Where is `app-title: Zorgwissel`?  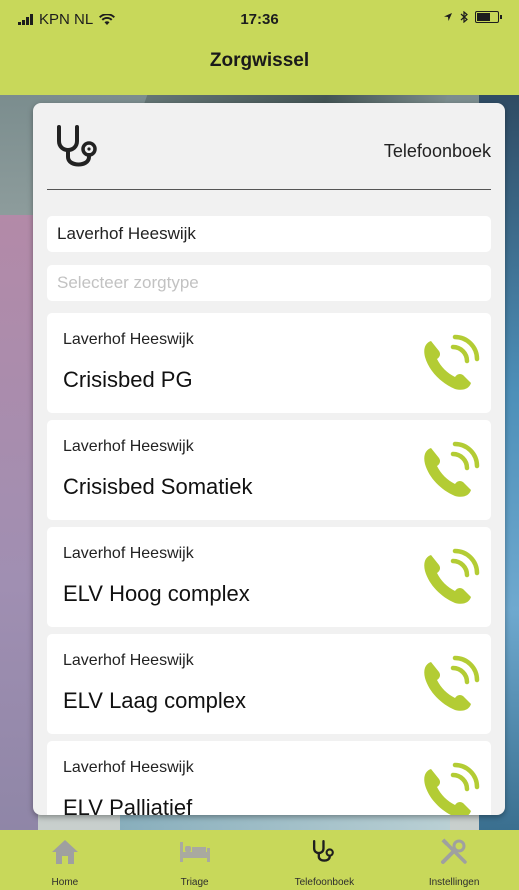
app-title: Zorgwissel is located at coordinates (259, 60).